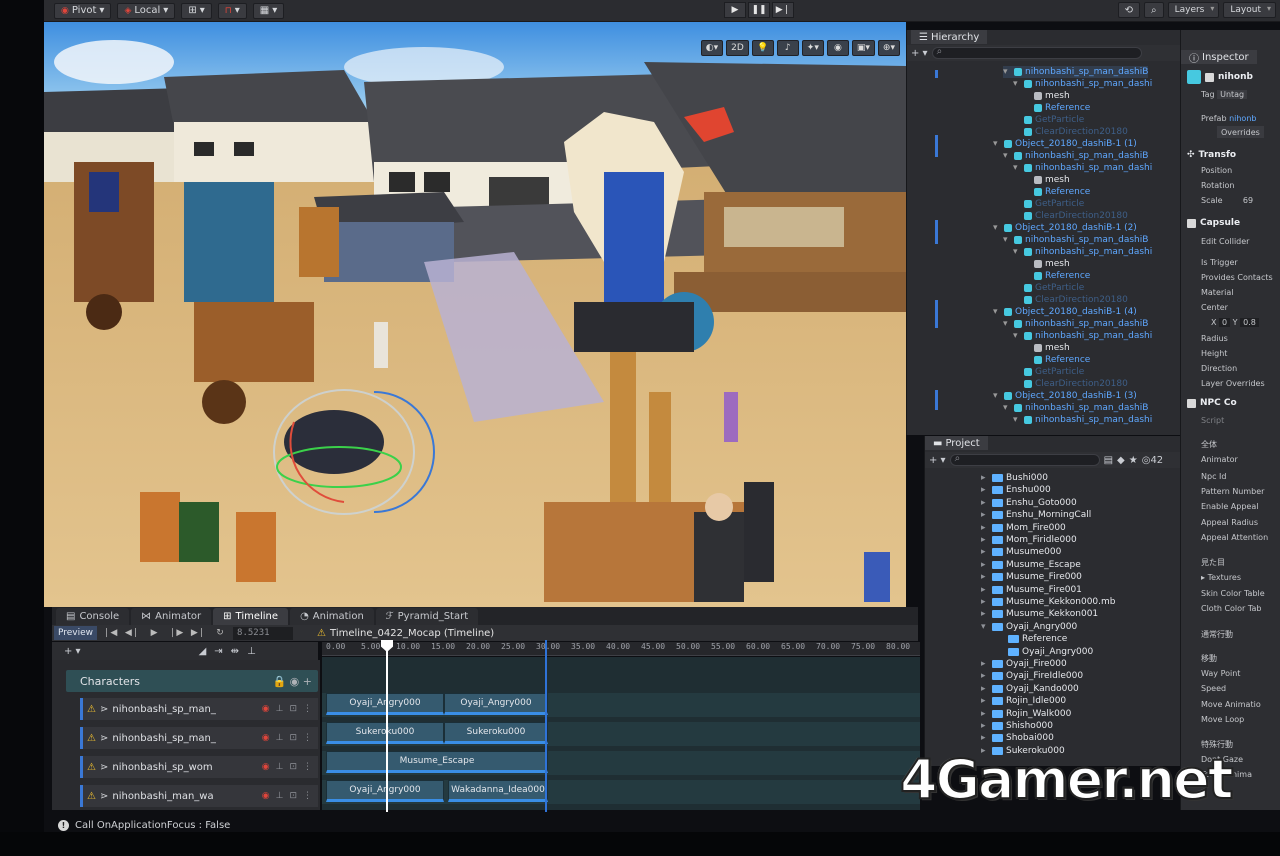 Image resolution: width=1280 pixels, height=856 pixels. What do you see at coordinates (1108, 460) in the screenshot?
I see `filter-icon: ▤` at bounding box center [1108, 460].